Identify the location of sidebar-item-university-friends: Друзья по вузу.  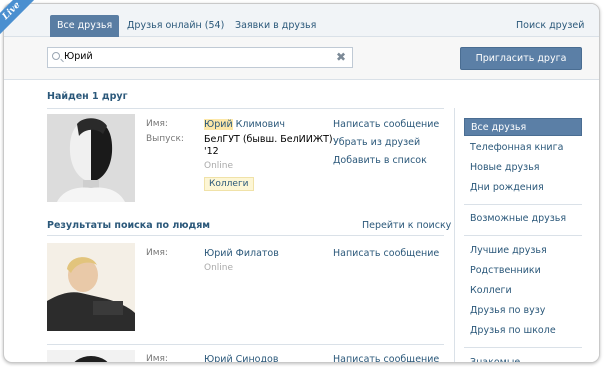
(523, 311).